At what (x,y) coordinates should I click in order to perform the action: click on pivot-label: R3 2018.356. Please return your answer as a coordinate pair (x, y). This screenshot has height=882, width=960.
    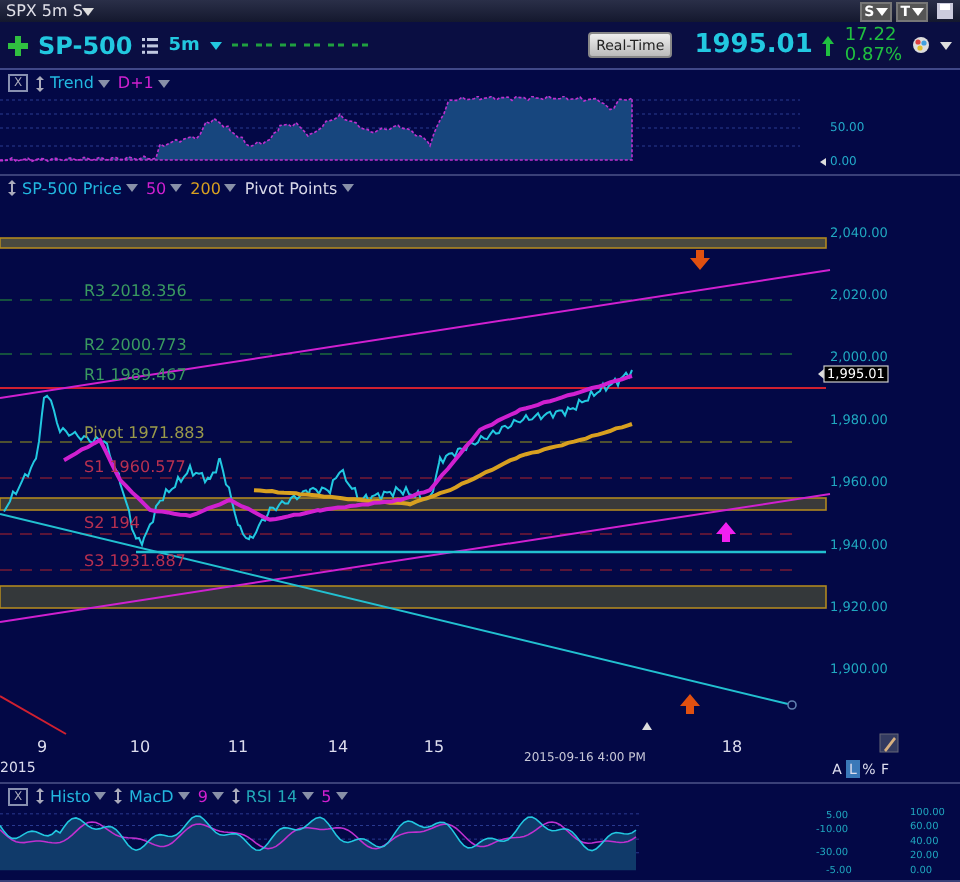
    Looking at the image, I should click on (135, 291).